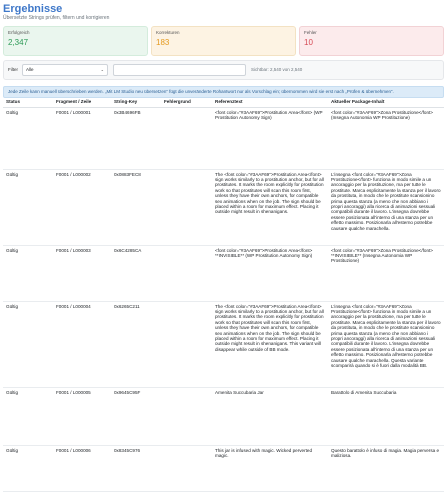  What do you see at coordinates (270, 416) in the screenshot?
I see `row-reference: Amenita Succubaria Jar` at bounding box center [270, 416].